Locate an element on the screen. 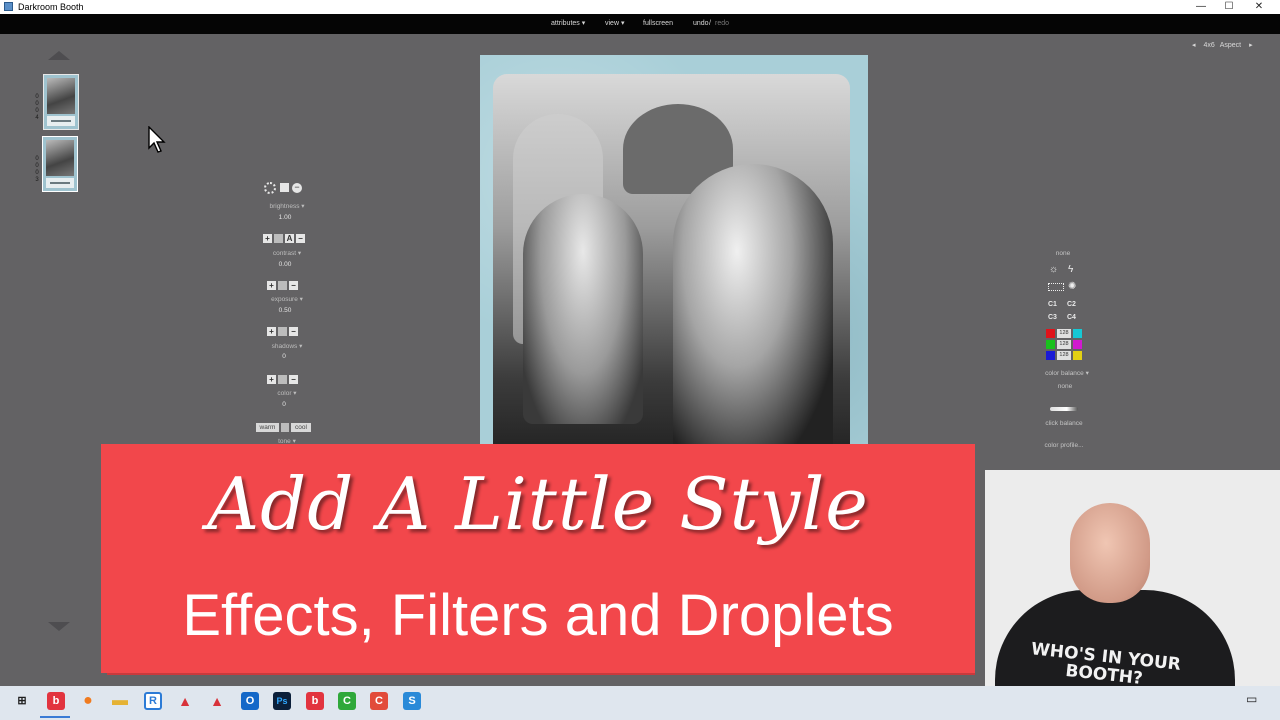 Image resolution: width=1280 pixels, height=720 pixels. firefox-icon: ● is located at coordinates (88, 701).